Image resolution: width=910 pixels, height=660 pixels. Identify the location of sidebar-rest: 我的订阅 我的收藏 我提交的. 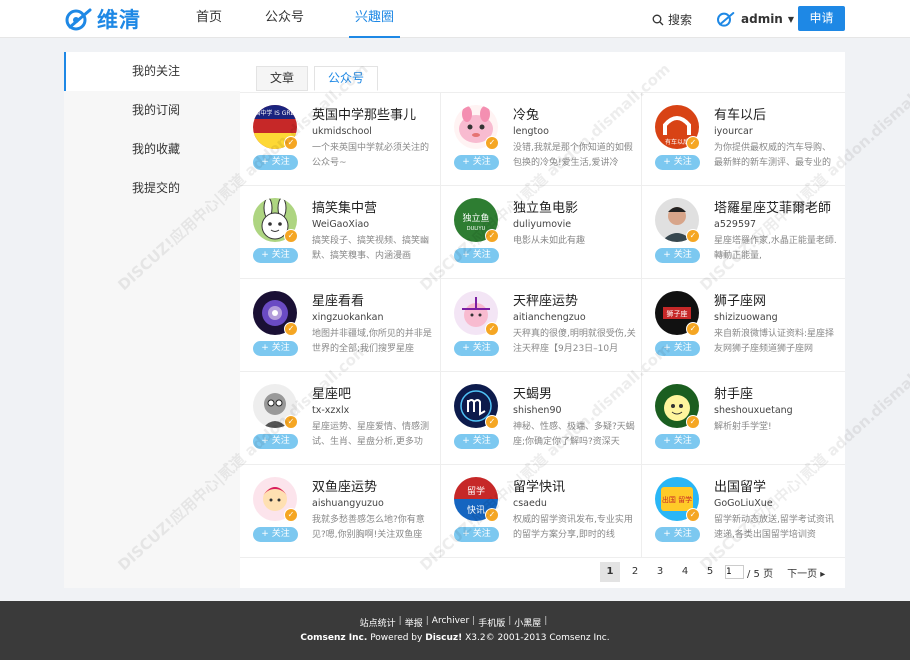
(152, 339).